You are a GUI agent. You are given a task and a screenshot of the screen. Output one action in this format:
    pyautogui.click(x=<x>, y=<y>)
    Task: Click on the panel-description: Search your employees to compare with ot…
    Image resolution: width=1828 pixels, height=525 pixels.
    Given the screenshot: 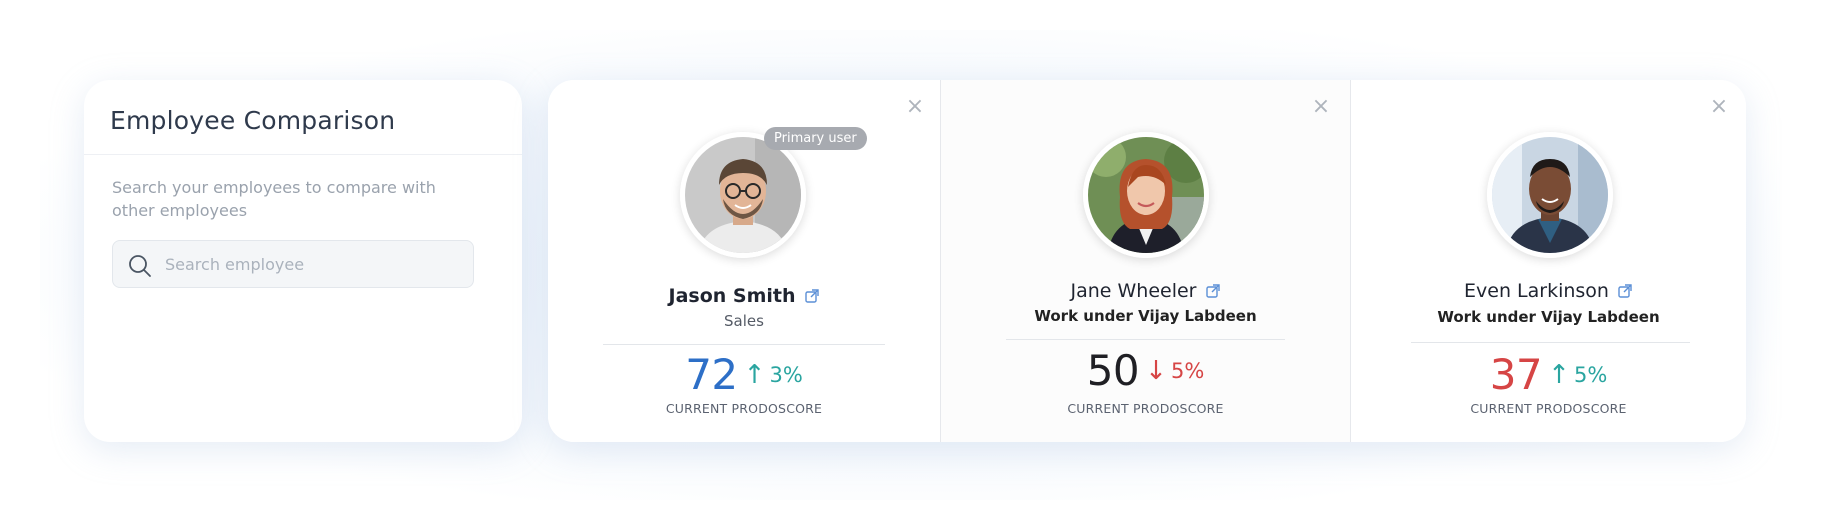 What is the action you would take?
    pyautogui.click(x=274, y=199)
    